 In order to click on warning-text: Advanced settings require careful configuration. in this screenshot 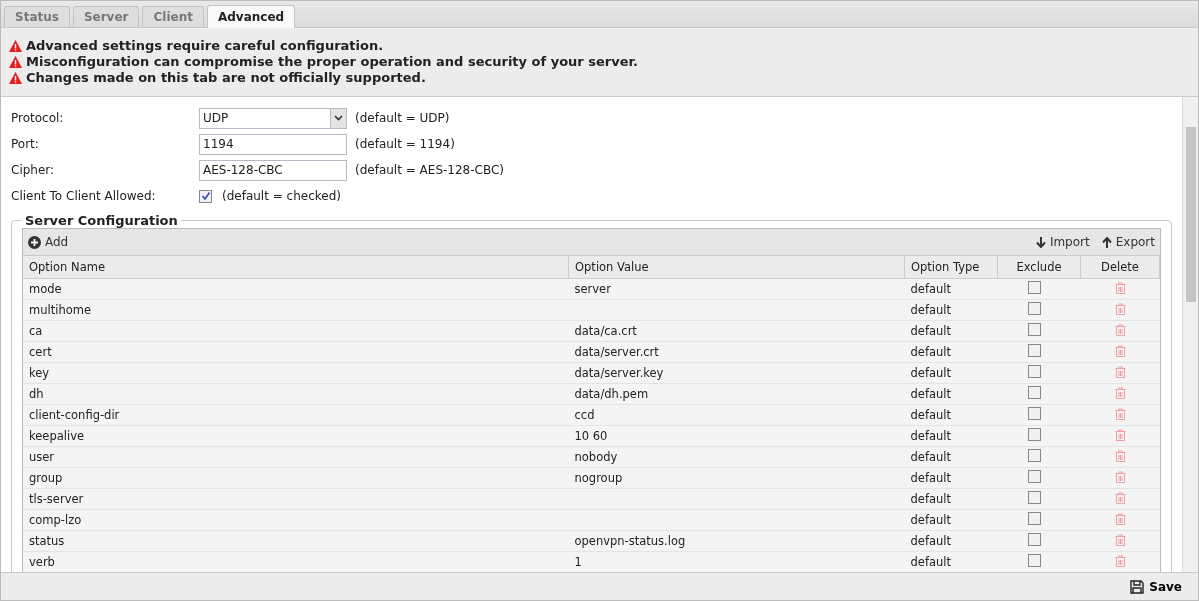, I will do `click(205, 45)`.